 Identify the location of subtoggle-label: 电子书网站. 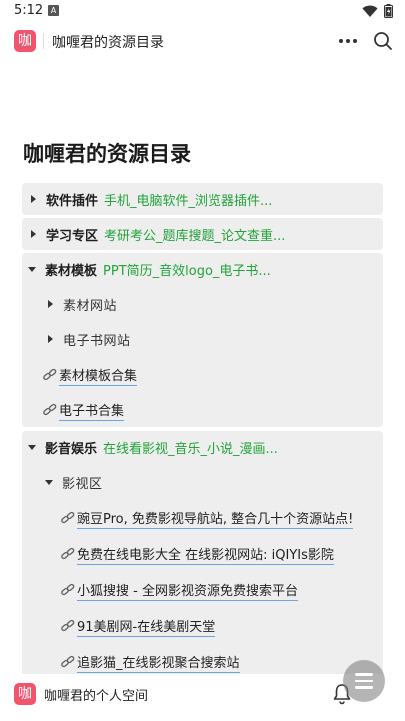
(97, 341).